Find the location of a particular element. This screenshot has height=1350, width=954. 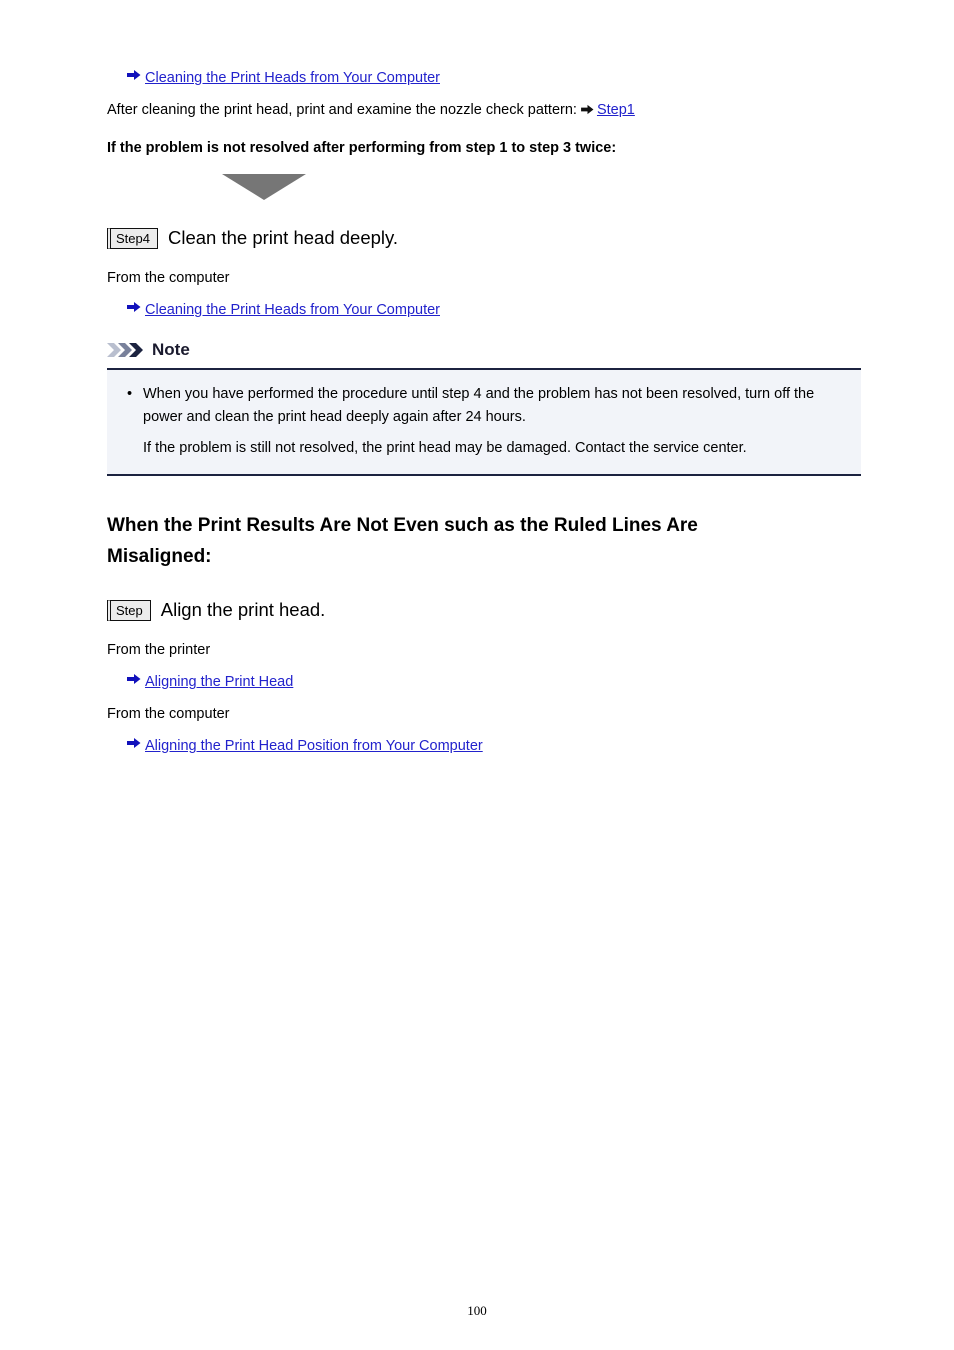

page-number: 100 is located at coordinates (477, 1310).